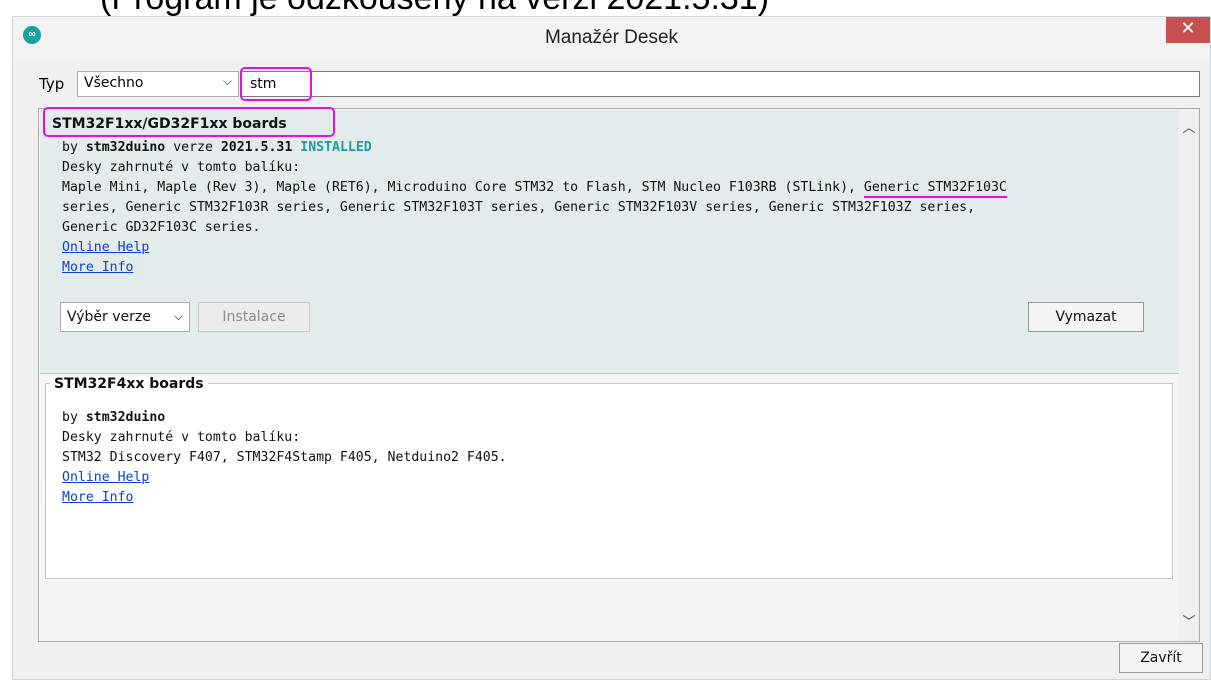 Image resolution: width=1211 pixels, height=680 pixels. What do you see at coordinates (161, 227) in the screenshot?
I see `boards-line-3: Generic GD32F103C series.` at bounding box center [161, 227].